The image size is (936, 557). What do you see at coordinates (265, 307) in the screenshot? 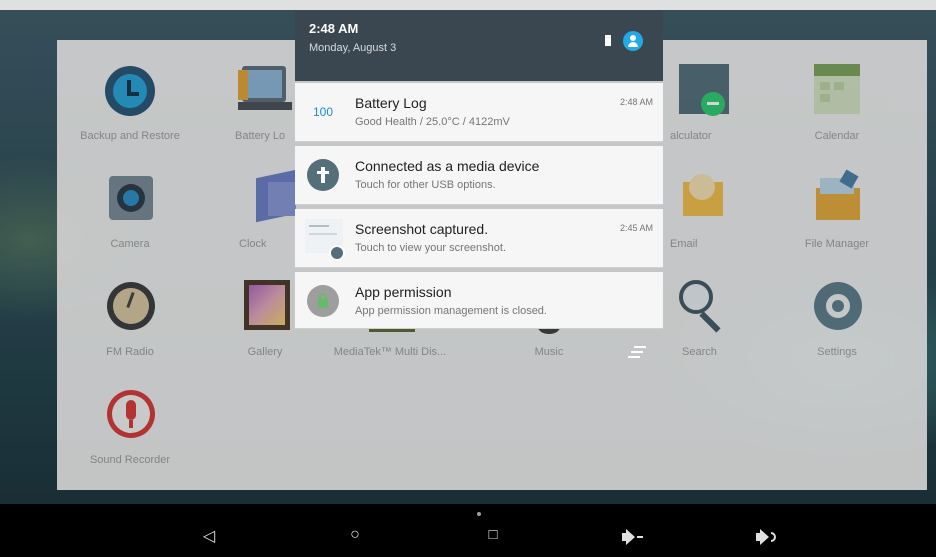
I see `gallery-icon` at bounding box center [265, 307].